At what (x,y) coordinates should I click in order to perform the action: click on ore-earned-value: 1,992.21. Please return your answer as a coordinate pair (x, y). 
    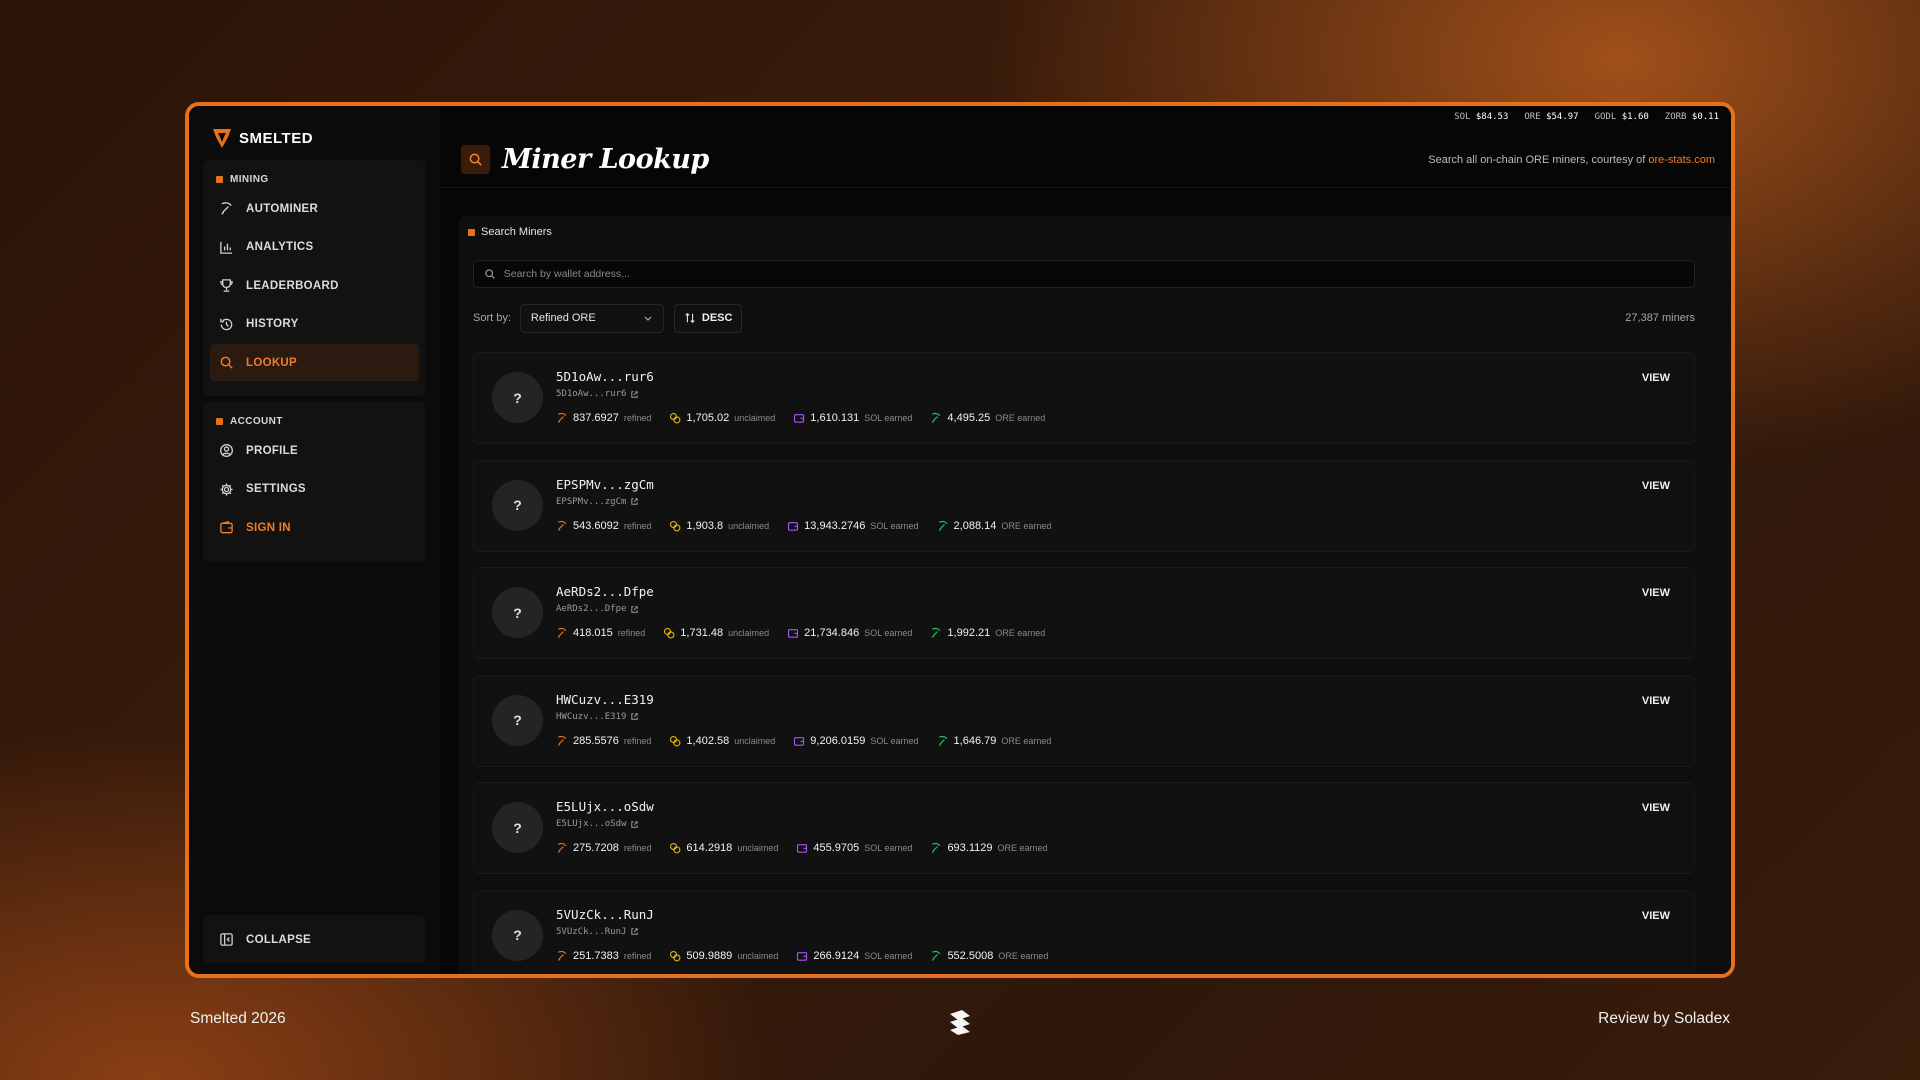
    Looking at the image, I should click on (969, 633).